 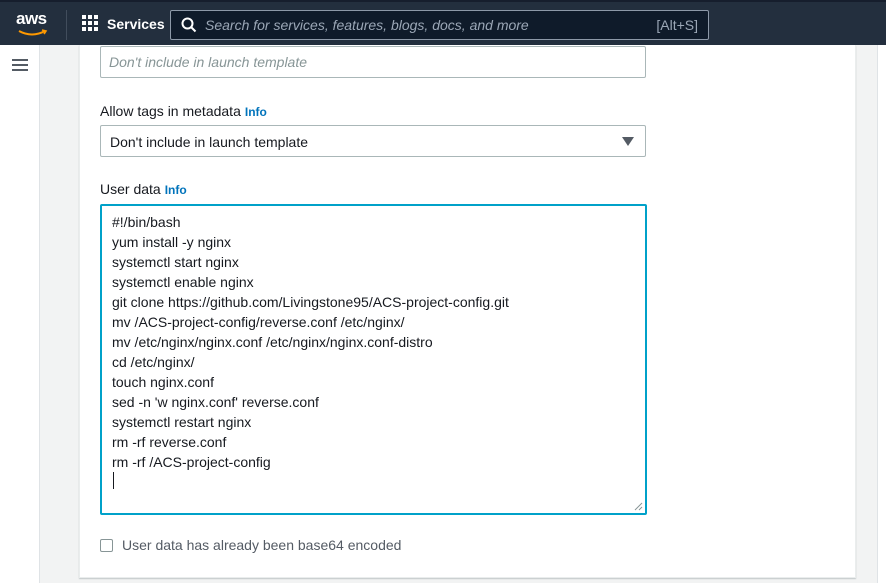 I want to click on script-line: rm -rf reverse.conf, so click(x=169, y=442).